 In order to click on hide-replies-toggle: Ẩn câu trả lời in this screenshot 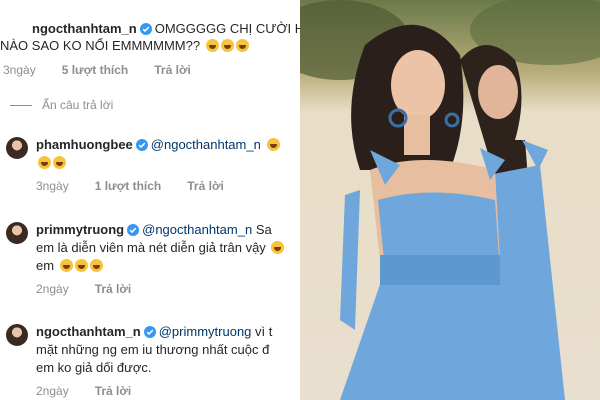, I will do `click(61, 105)`.